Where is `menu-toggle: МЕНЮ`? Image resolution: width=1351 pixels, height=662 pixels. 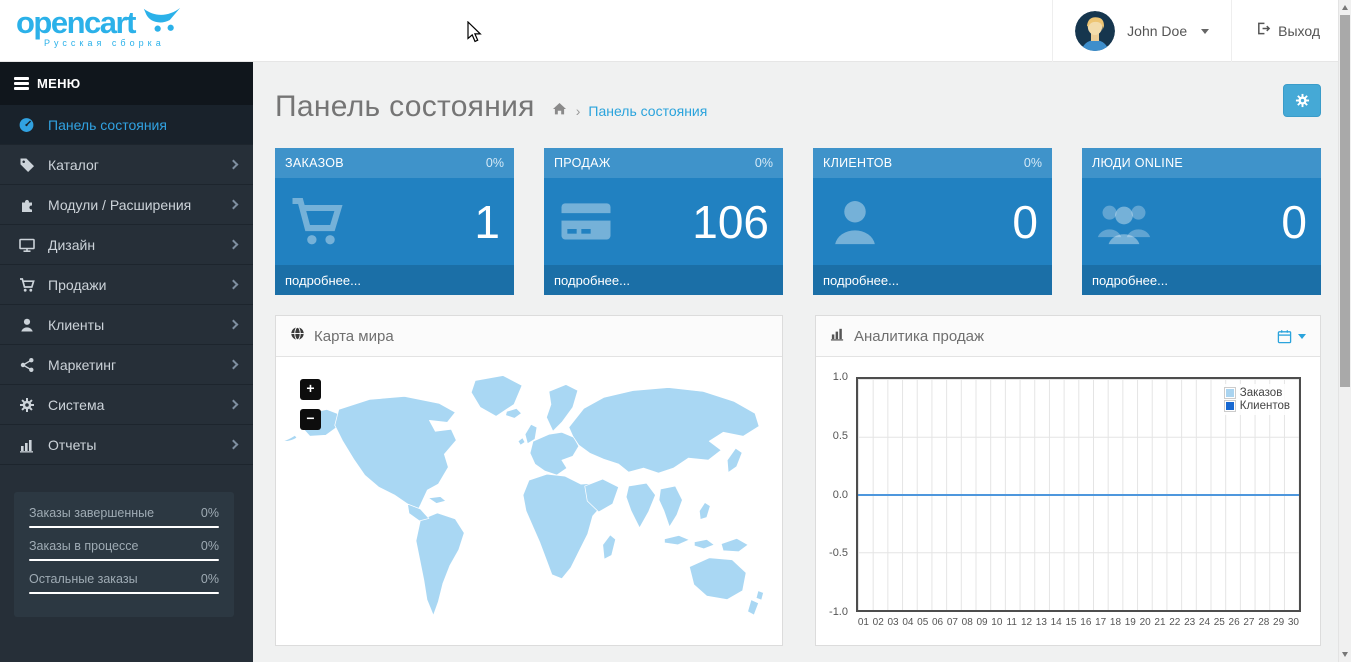
menu-toggle: МЕНЮ is located at coordinates (126, 83).